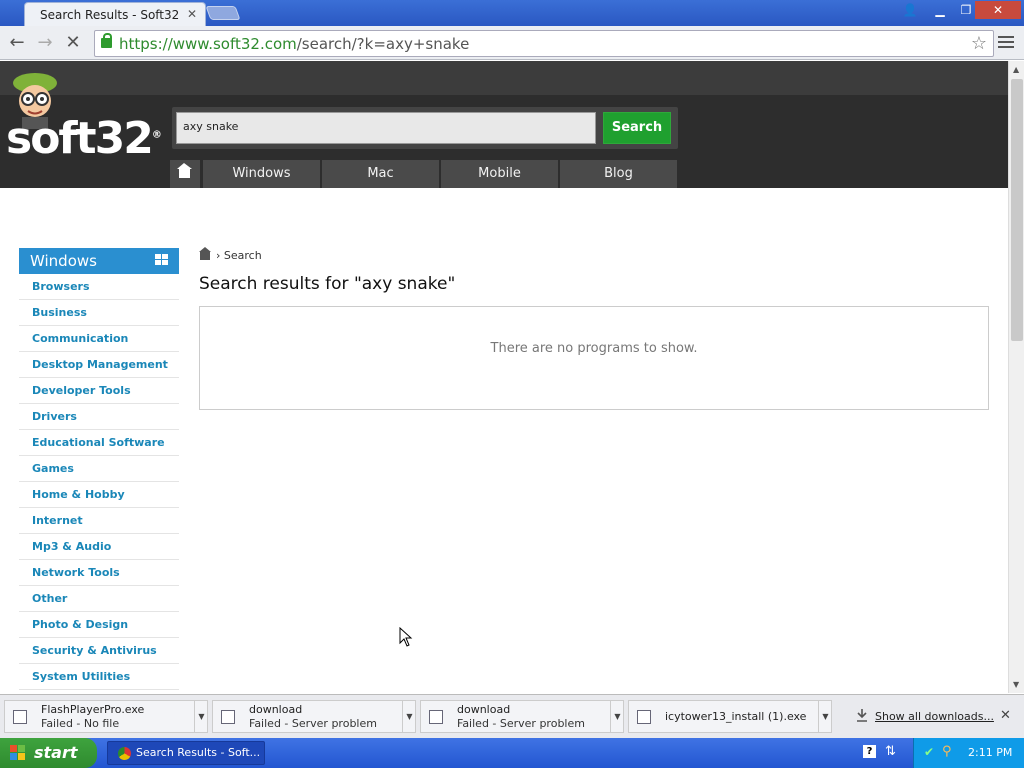  Describe the element at coordinates (99, 365) in the screenshot. I see `sidebar-item-desktop-management: Desktop Management` at that location.